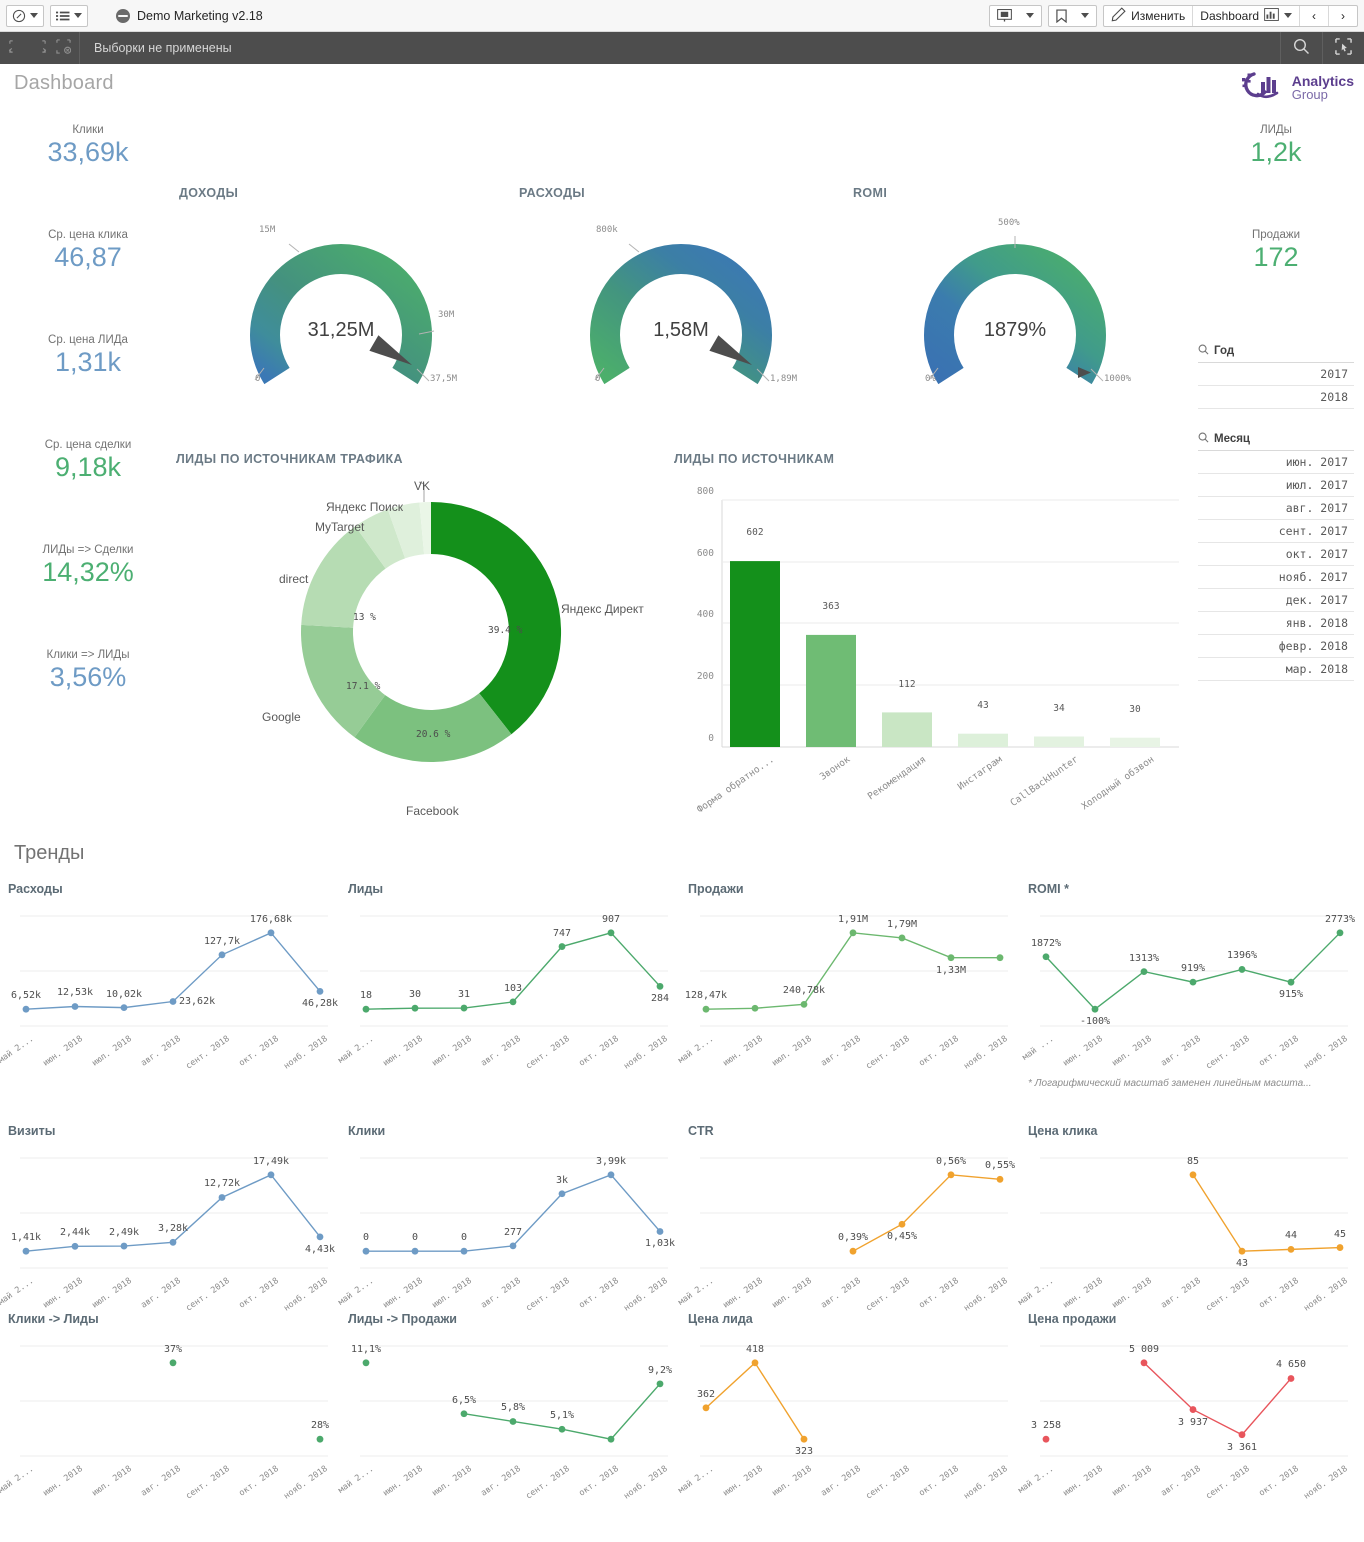 The image size is (1364, 1542). What do you see at coordinates (39, 48) in the screenshot?
I see `step-forward-icon` at bounding box center [39, 48].